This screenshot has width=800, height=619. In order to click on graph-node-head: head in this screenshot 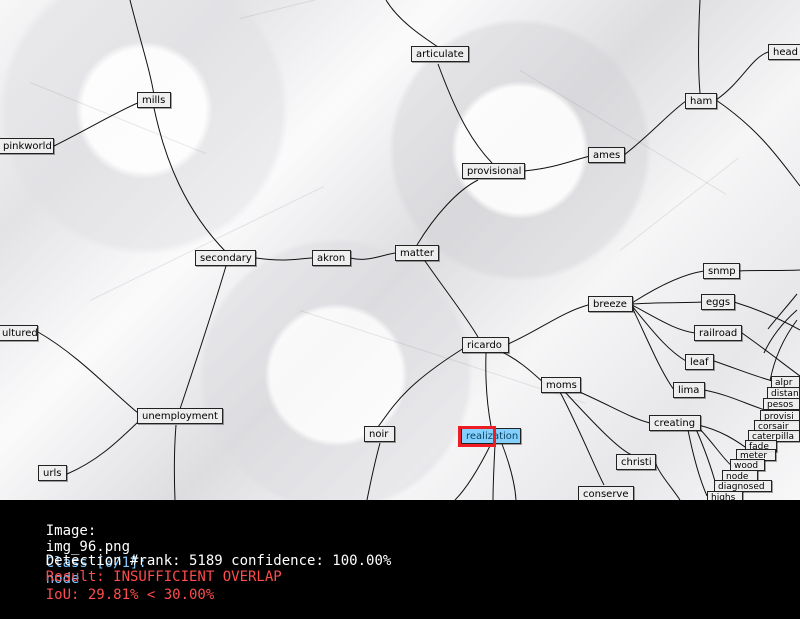, I will do `click(784, 52)`.